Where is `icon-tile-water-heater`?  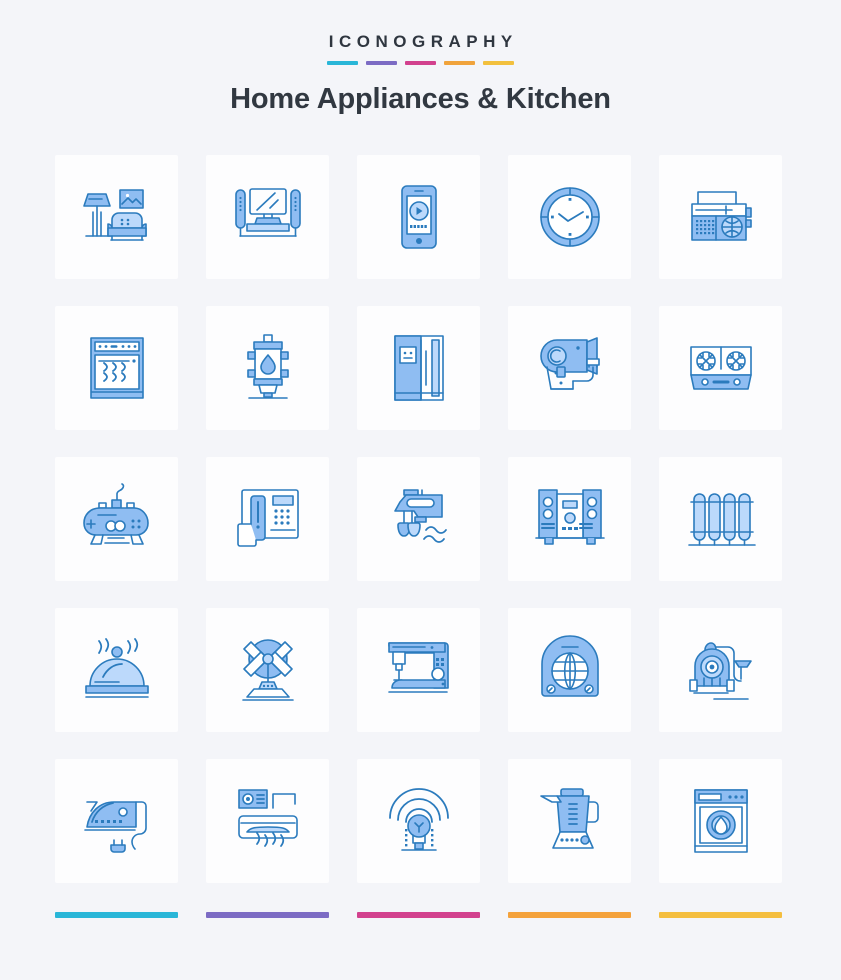 icon-tile-water-heater is located at coordinates (267, 368).